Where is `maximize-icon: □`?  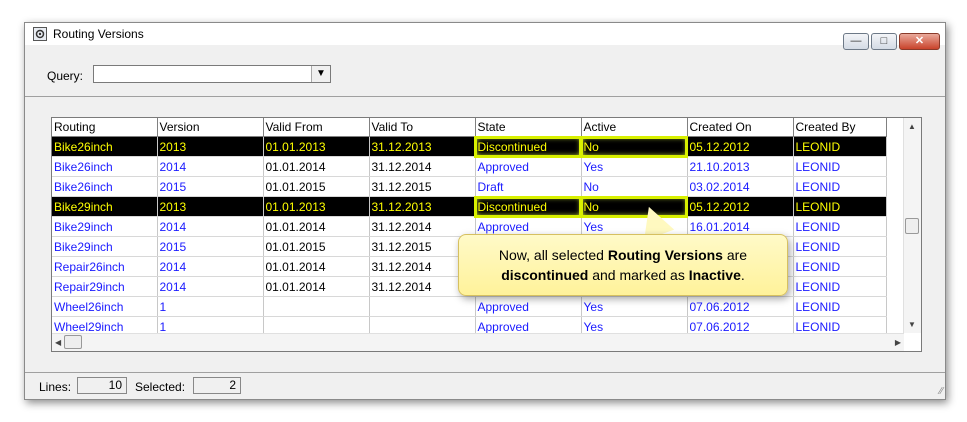
maximize-icon: □ is located at coordinates (884, 41).